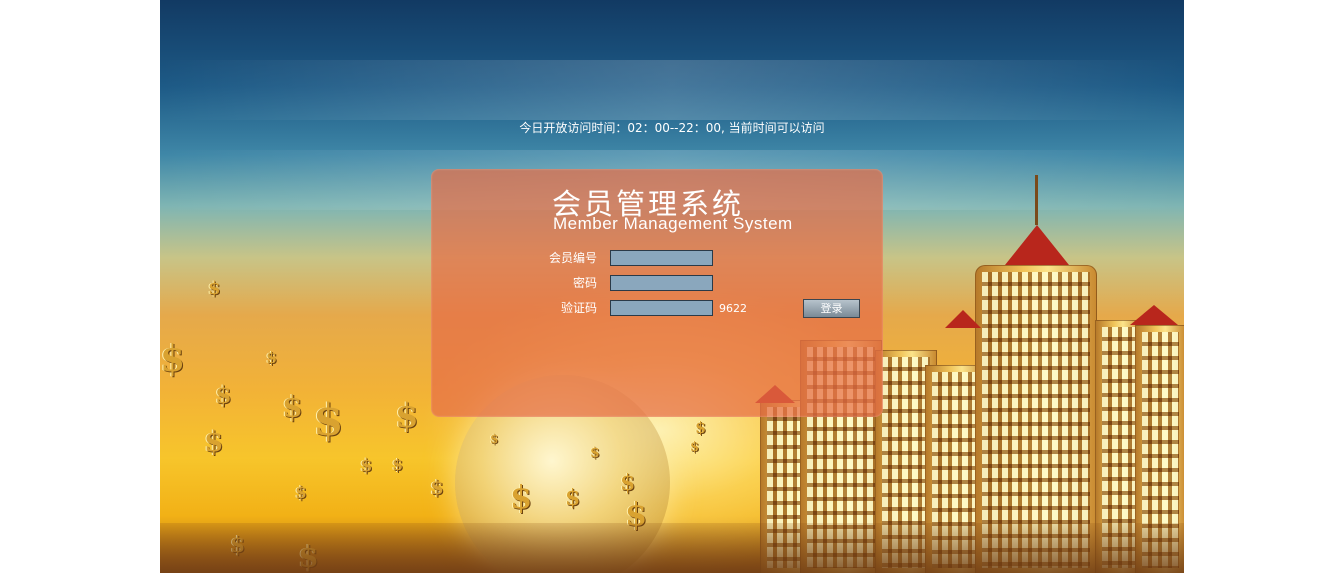 The height and width of the screenshot is (573, 1341). I want to click on login-button: 登录, so click(831, 308).